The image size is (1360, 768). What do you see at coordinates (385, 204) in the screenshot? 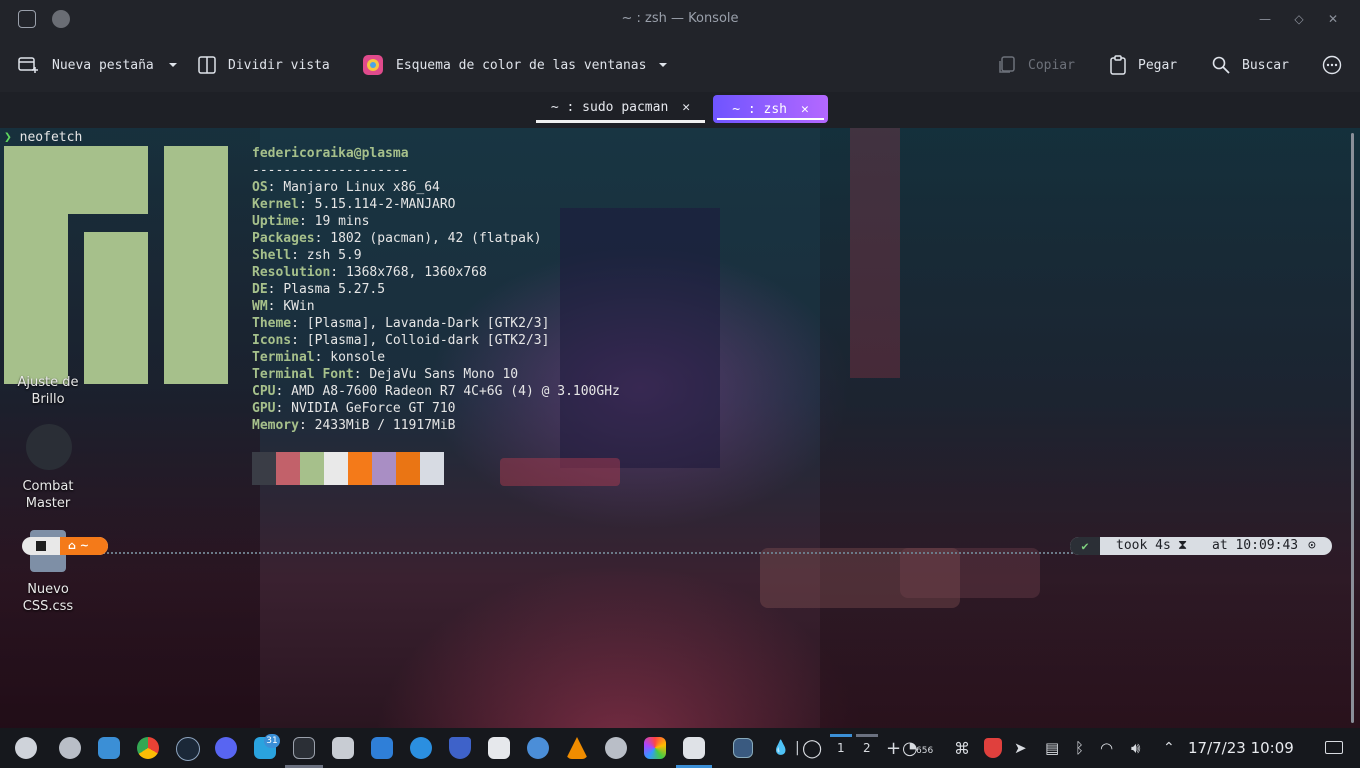
I see `info-value: 5.15.114-2-MANJARO` at bounding box center [385, 204].